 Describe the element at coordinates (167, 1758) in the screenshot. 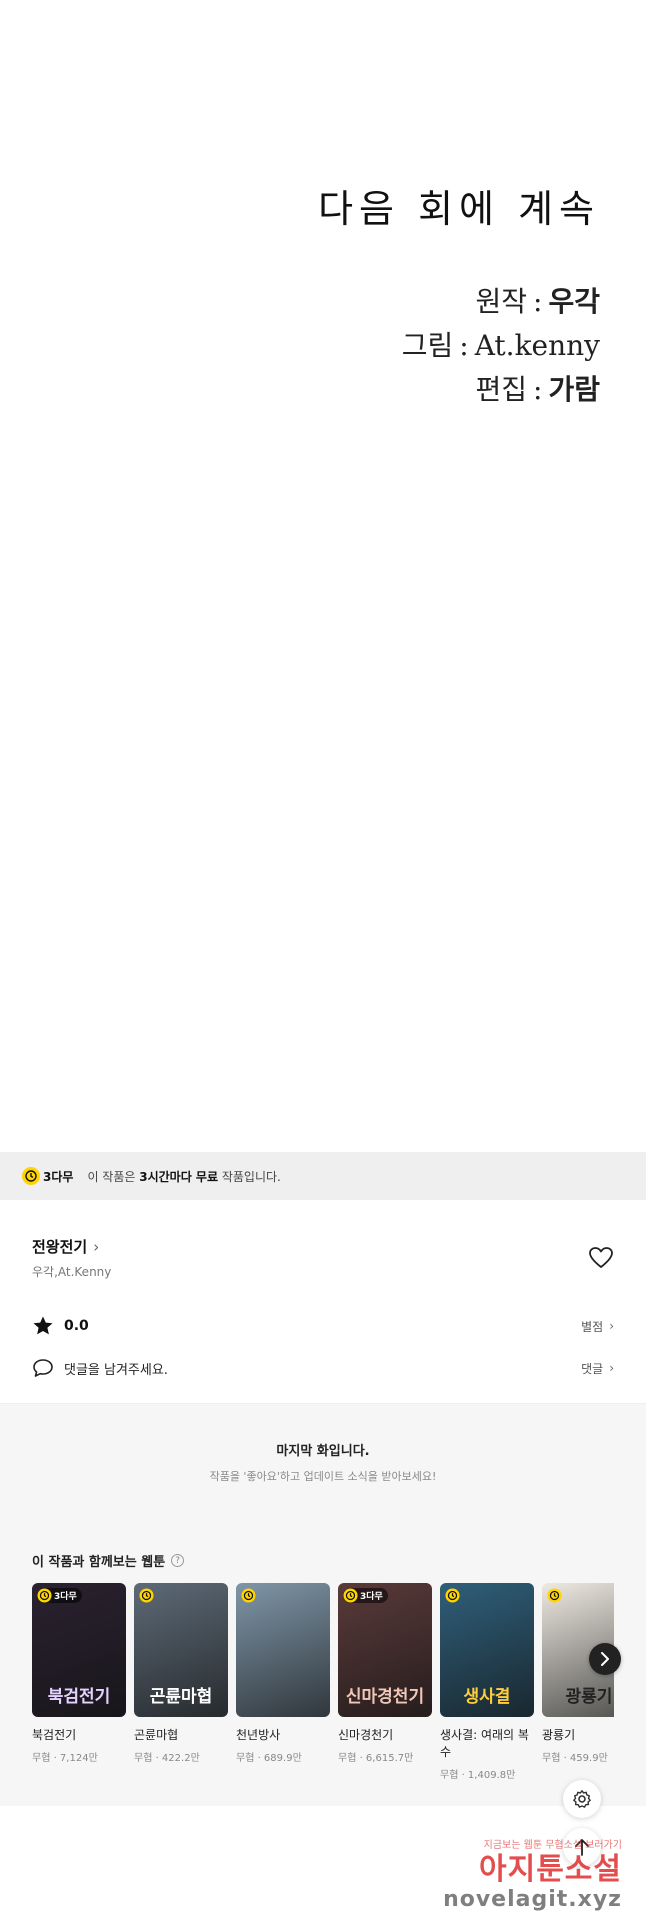

I see `recommendation-meta: 무협 · 422.2만` at that location.